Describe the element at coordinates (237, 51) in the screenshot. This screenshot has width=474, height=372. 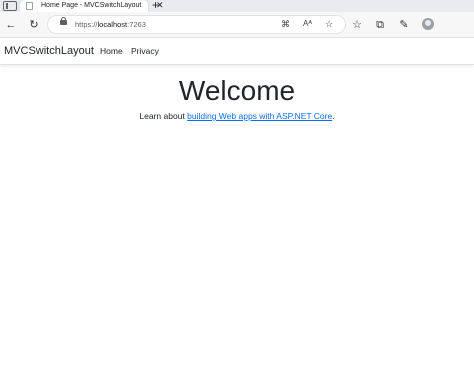
I see `site-navbar: MVCSwitchLayout Home Privacy` at that location.